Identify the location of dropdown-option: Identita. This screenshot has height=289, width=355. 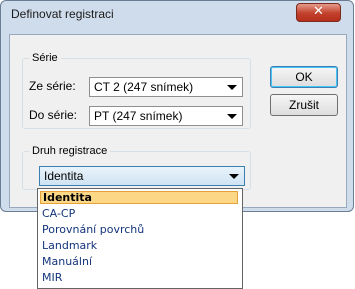
(139, 197).